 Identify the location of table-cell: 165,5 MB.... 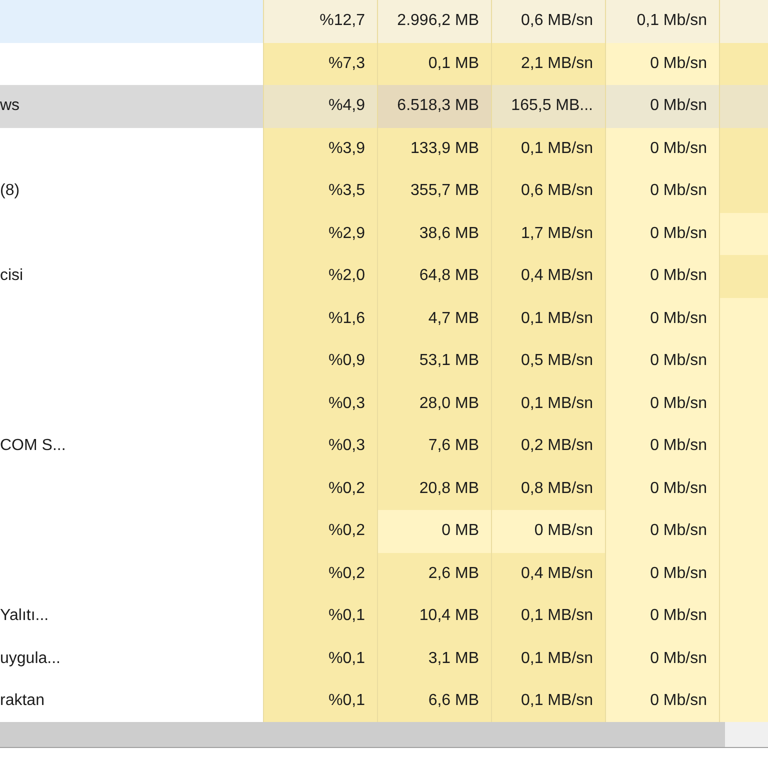
(548, 106).